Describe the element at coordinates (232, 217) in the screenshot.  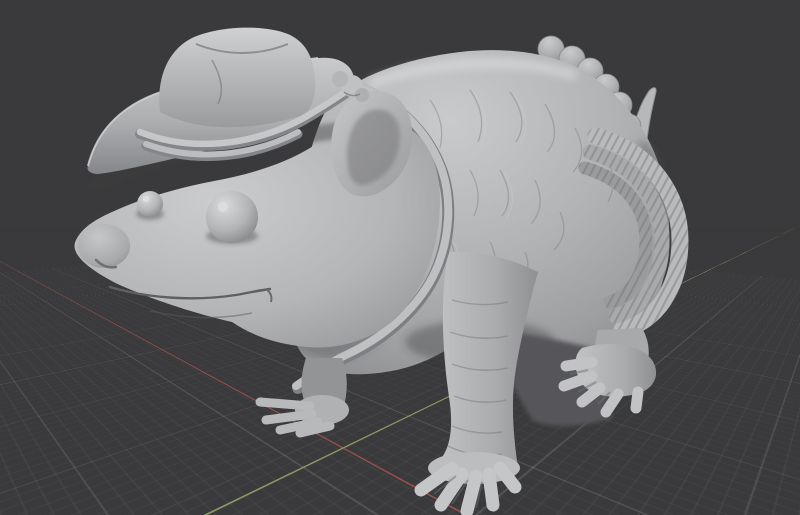
I see `rat-eye-near` at that location.